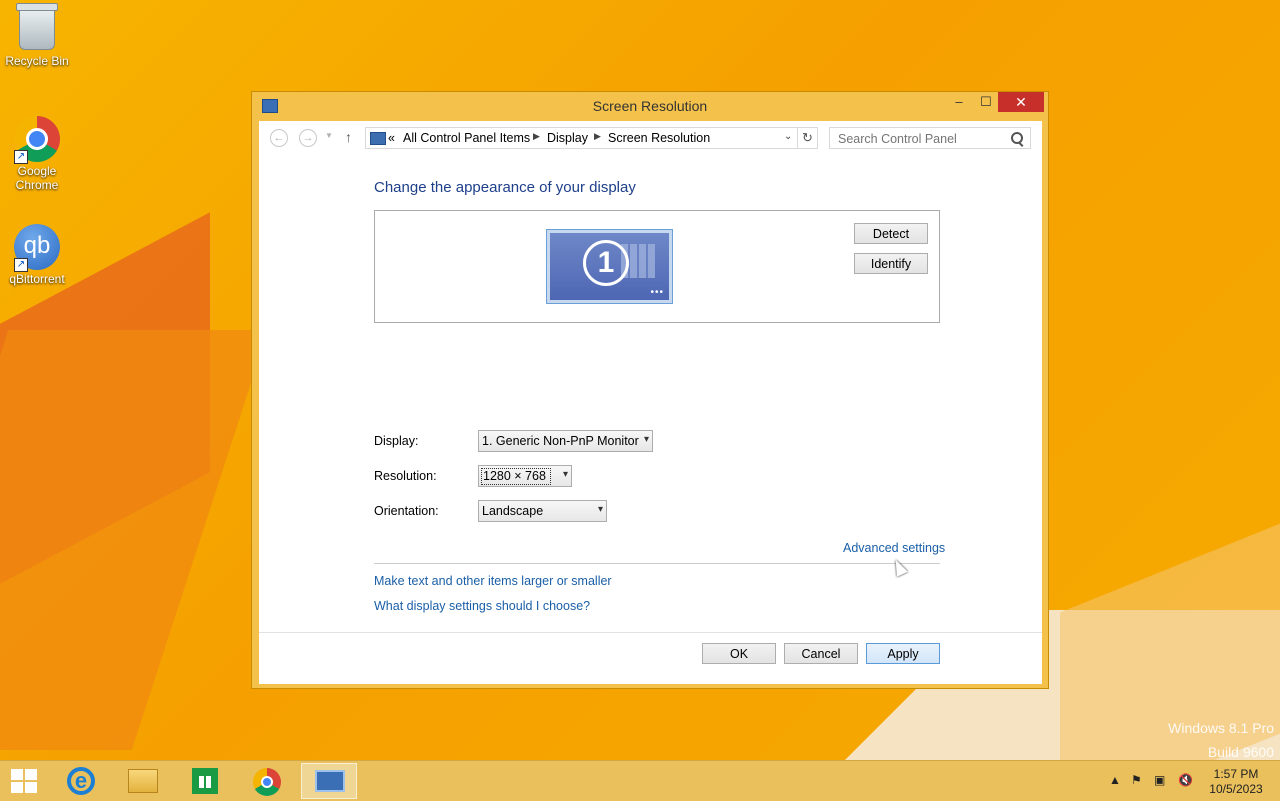  I want to click on store-icon, so click(205, 781).